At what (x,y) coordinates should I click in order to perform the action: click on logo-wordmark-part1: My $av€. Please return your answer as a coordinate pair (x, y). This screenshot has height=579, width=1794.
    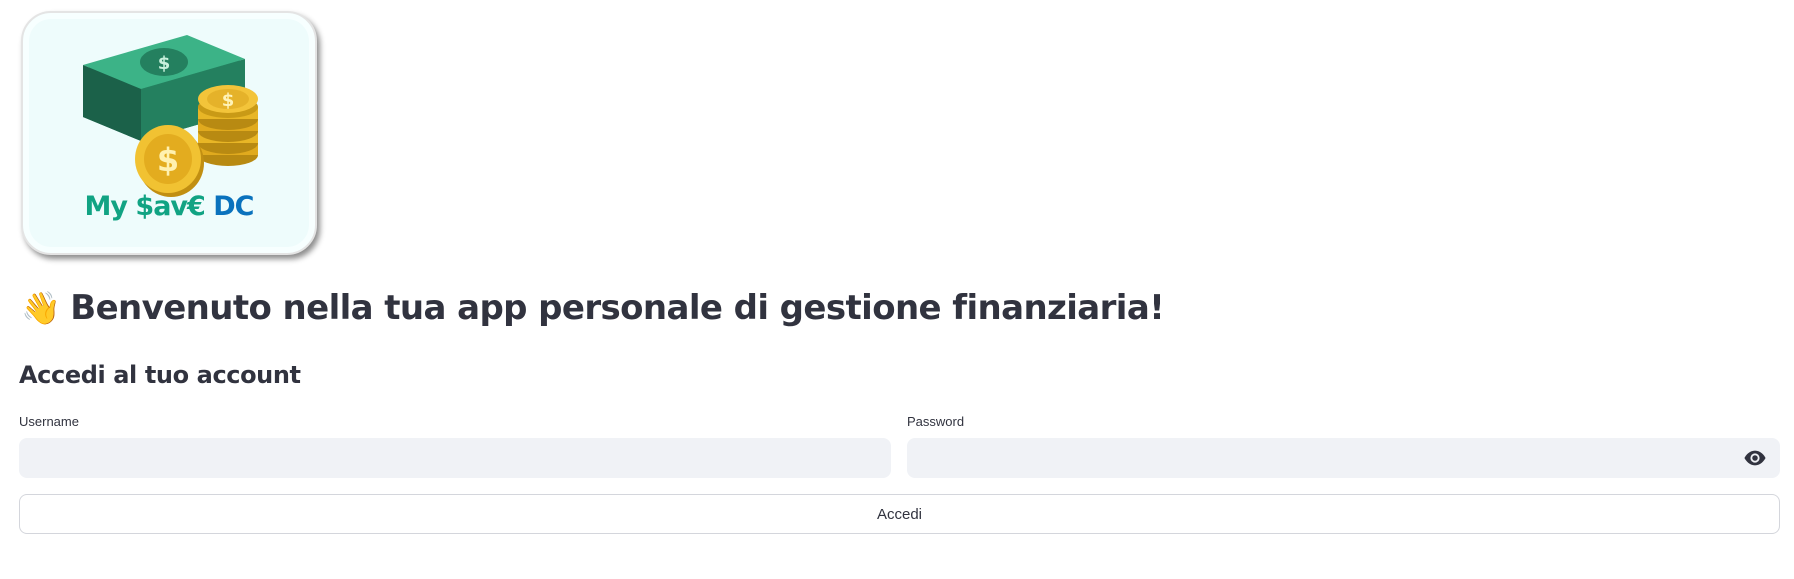
    Looking at the image, I should click on (145, 206).